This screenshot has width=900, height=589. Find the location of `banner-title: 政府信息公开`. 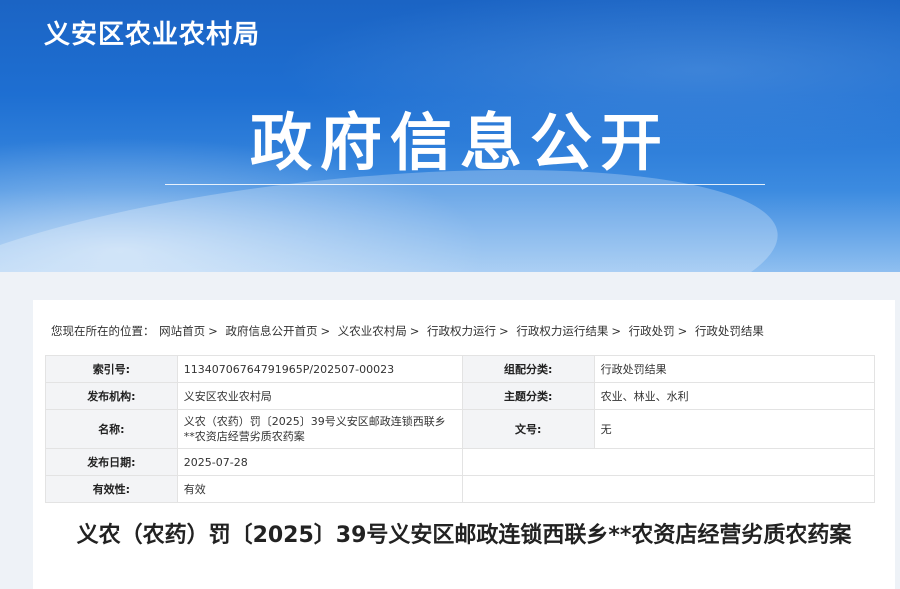

banner-title: 政府信息公开 is located at coordinates (459, 142).